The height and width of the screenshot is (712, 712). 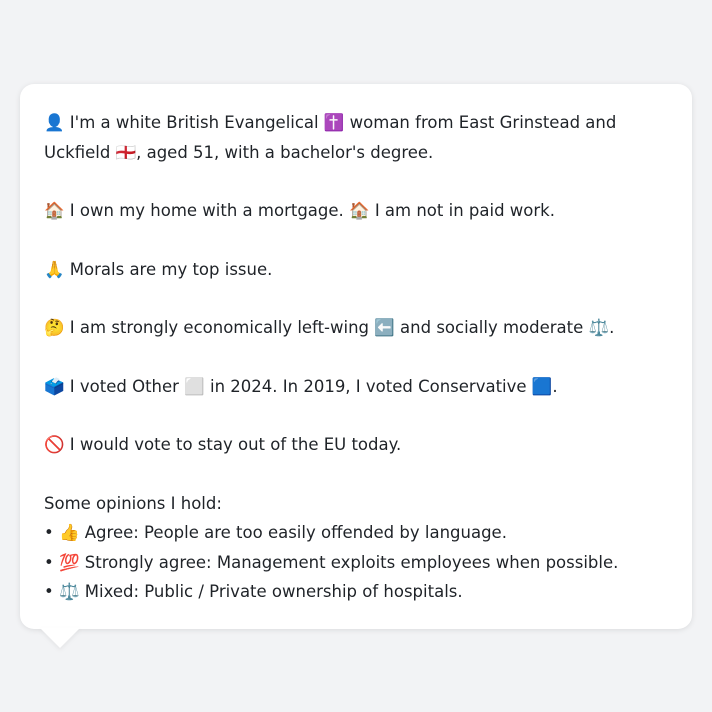 What do you see at coordinates (60, 638) in the screenshot?
I see `message-bubble-tail` at bounding box center [60, 638].